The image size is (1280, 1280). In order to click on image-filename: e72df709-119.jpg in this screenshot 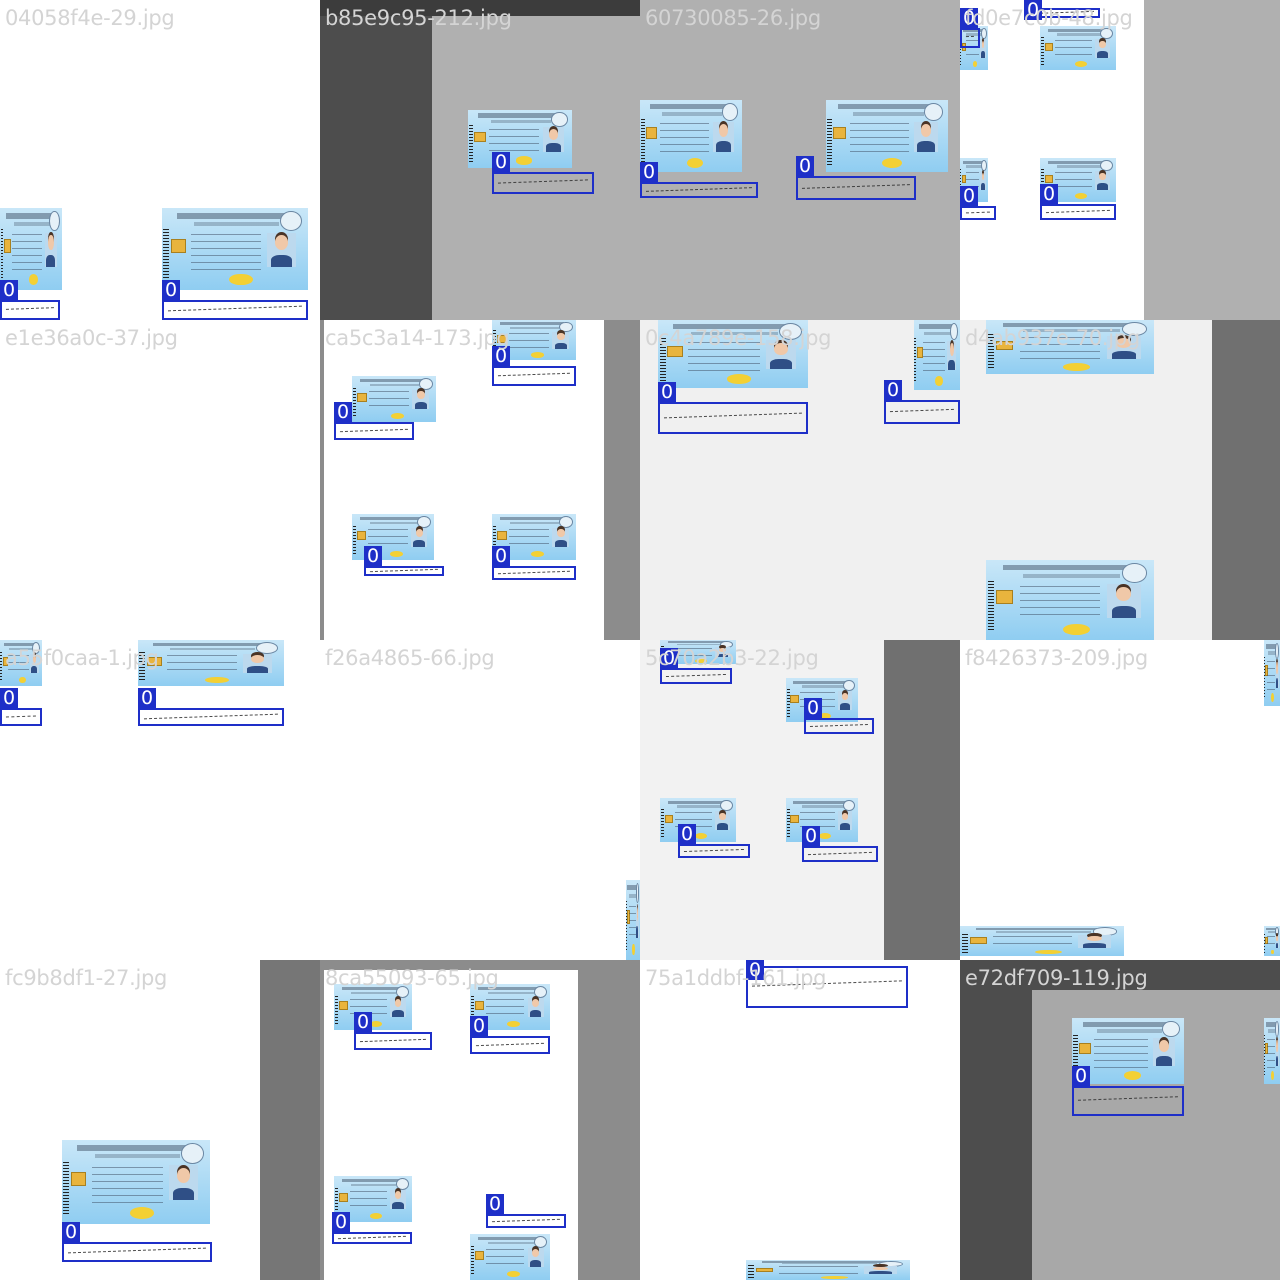, I will do `click(1056, 978)`.